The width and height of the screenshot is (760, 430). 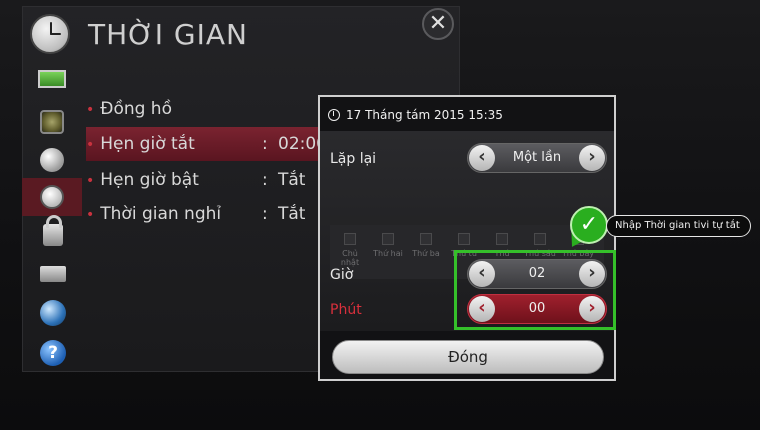 I want to click on repeat-value: Một lần, so click(x=537, y=157).